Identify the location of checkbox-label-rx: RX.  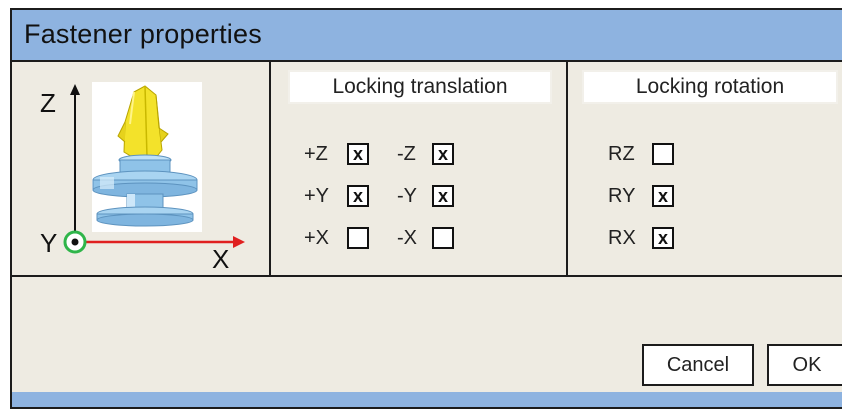
(622, 238).